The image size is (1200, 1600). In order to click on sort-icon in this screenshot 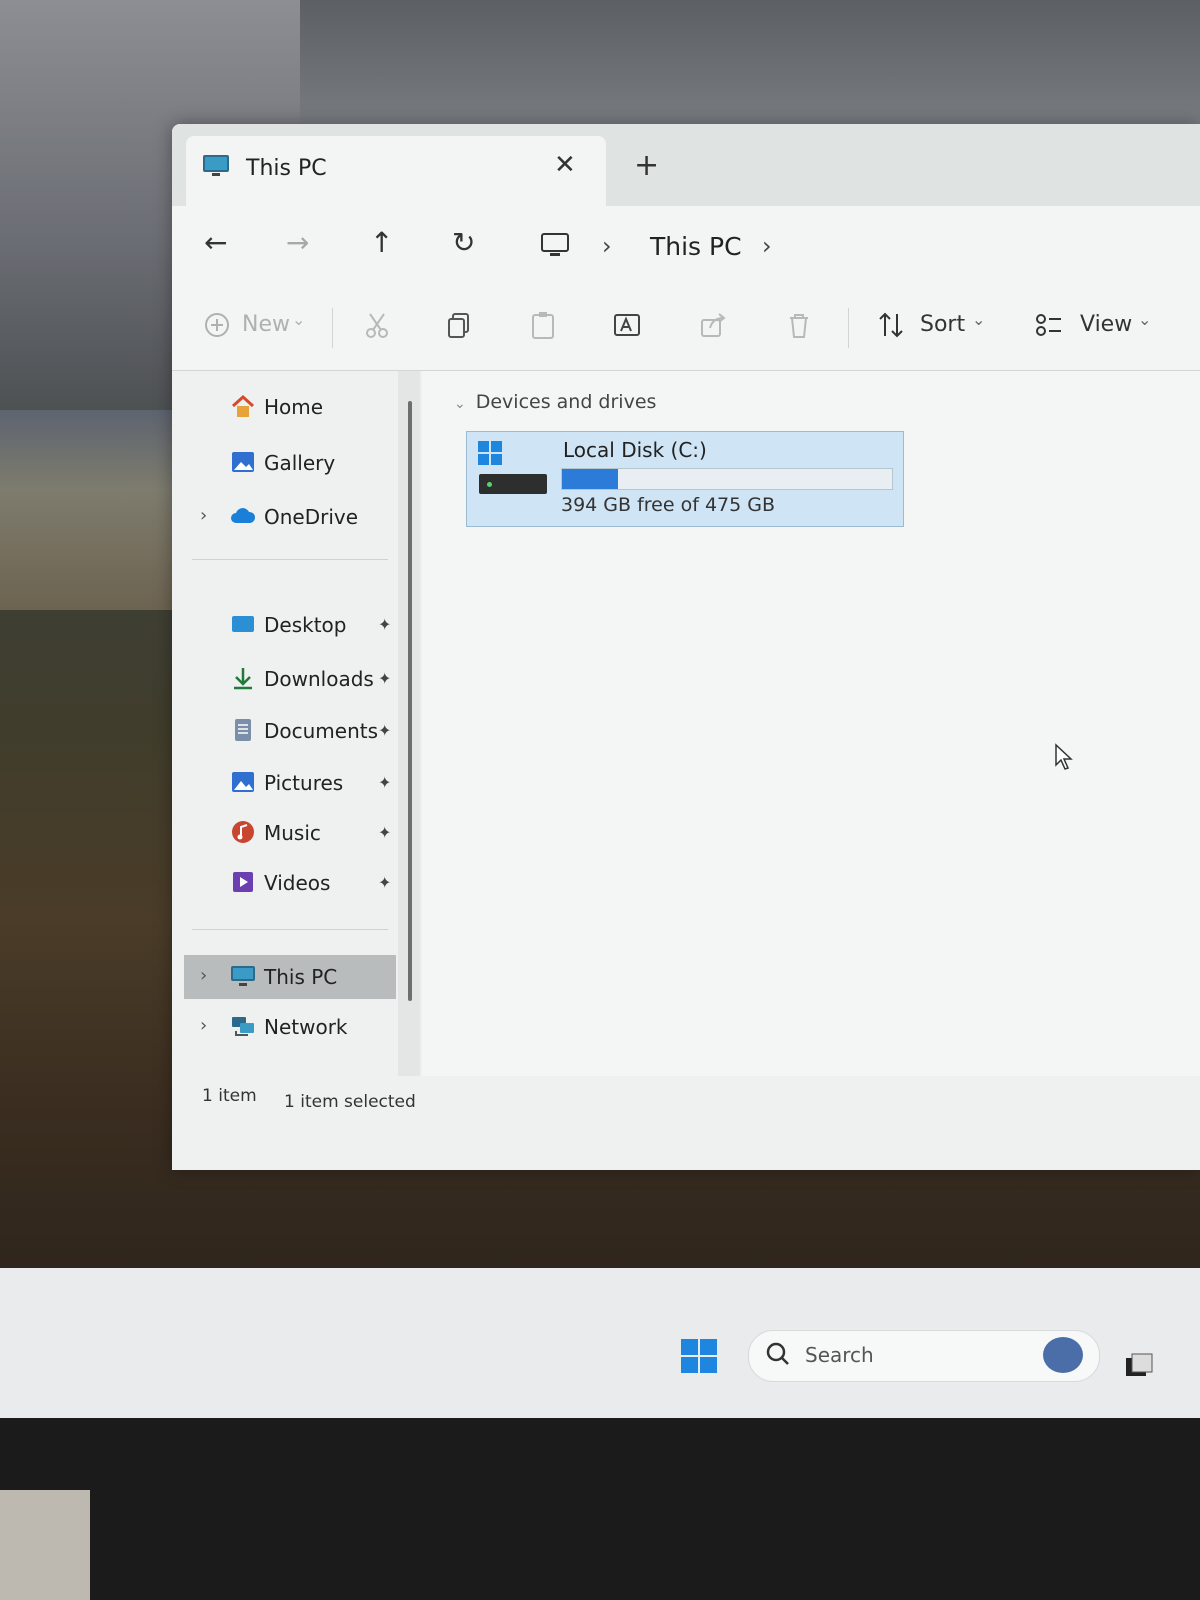, I will do `click(891, 325)`.